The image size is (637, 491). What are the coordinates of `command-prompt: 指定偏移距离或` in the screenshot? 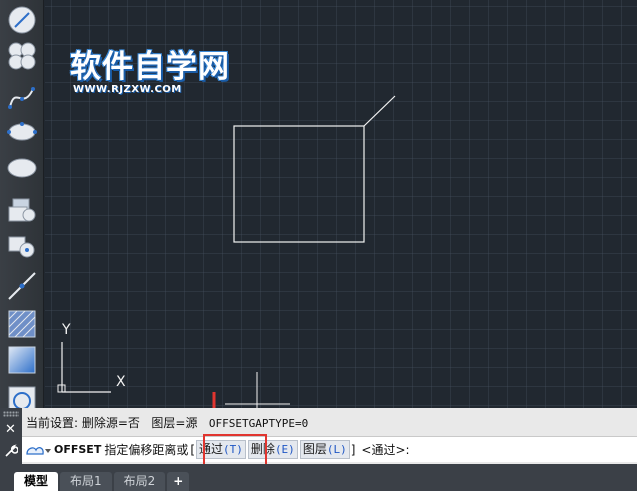 It's located at (146, 450).